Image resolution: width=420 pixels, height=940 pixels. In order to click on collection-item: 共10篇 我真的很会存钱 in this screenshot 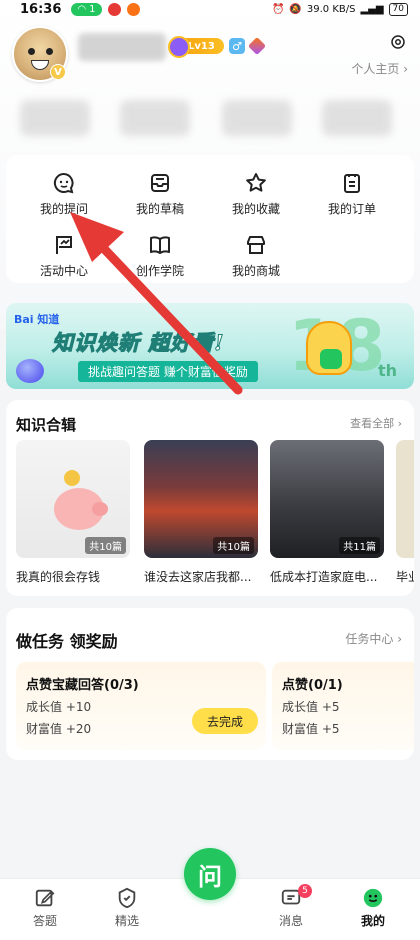, I will do `click(73, 512)`.